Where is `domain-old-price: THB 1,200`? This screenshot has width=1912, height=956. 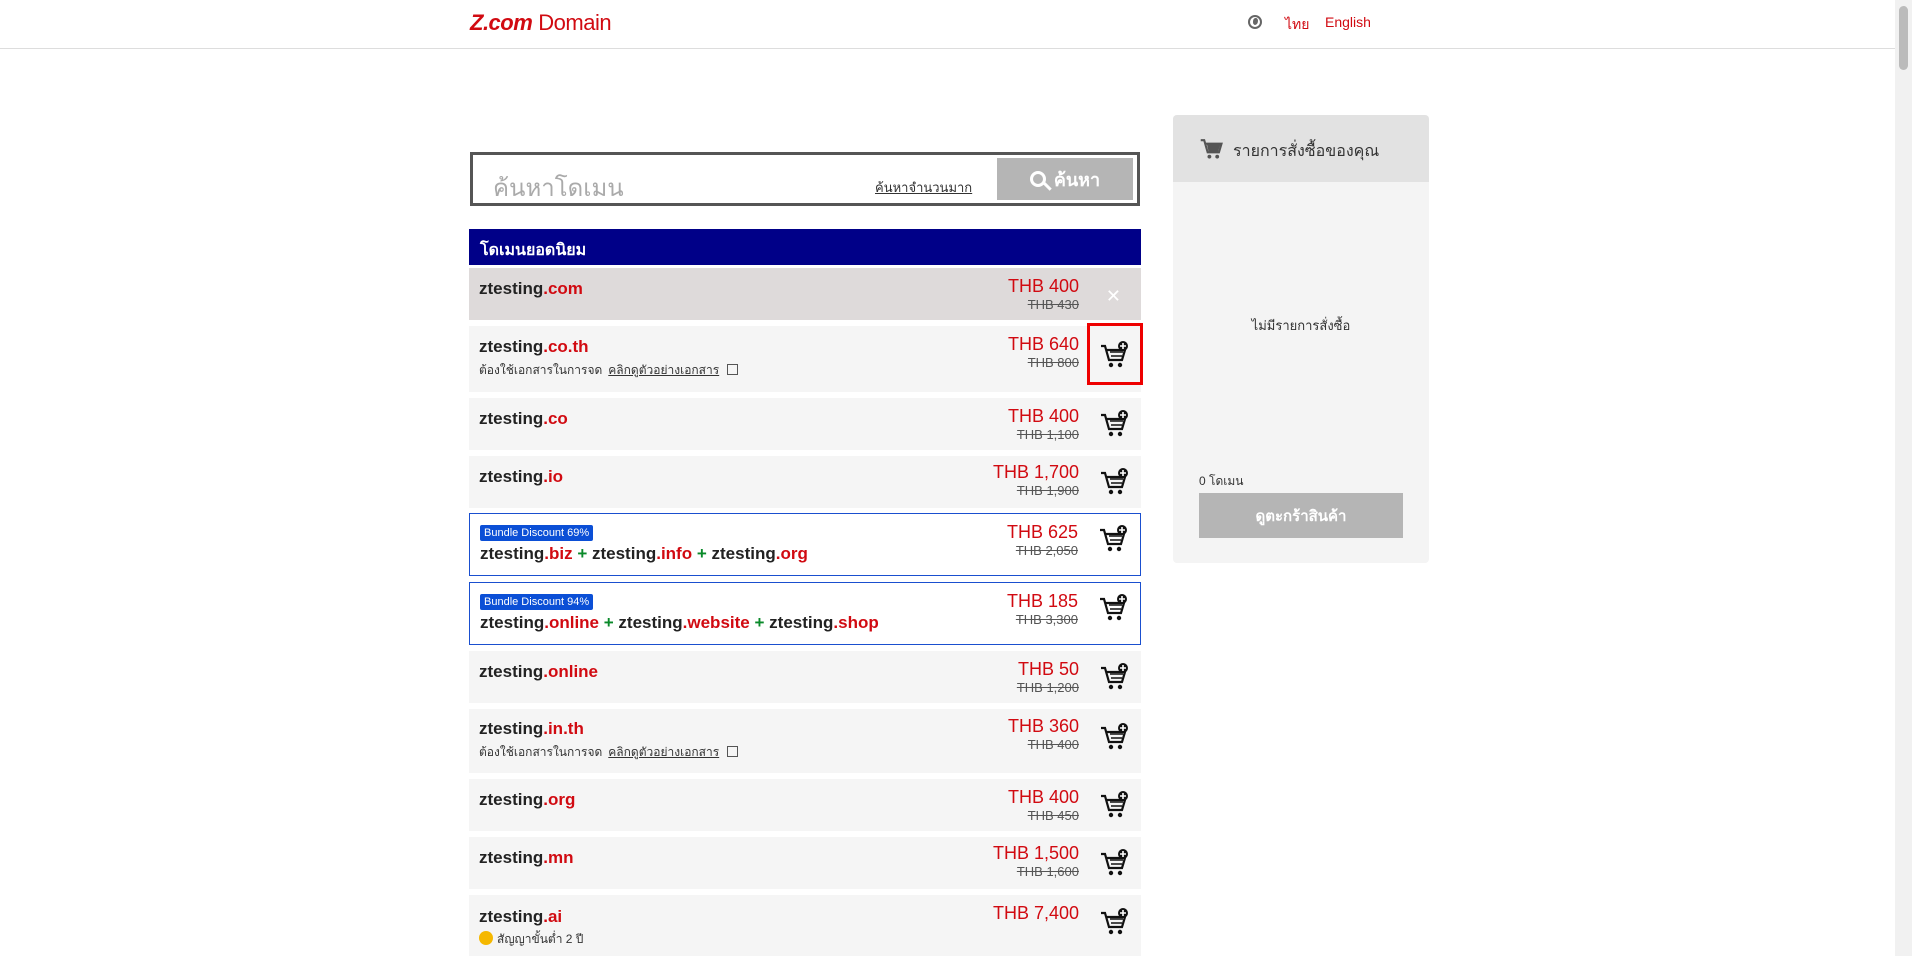 domain-old-price: THB 1,200 is located at coordinates (1047, 687).